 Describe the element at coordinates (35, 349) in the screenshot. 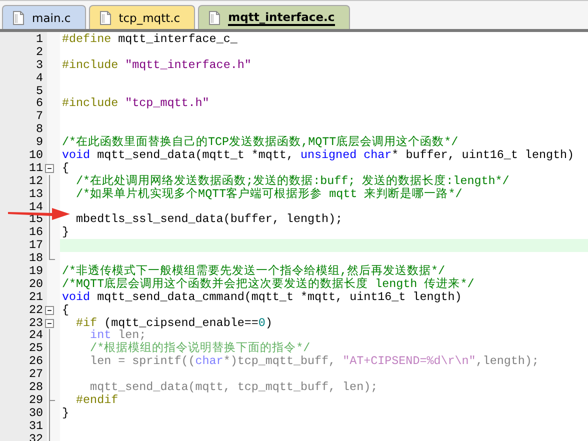

I see `line-number: 25` at that location.